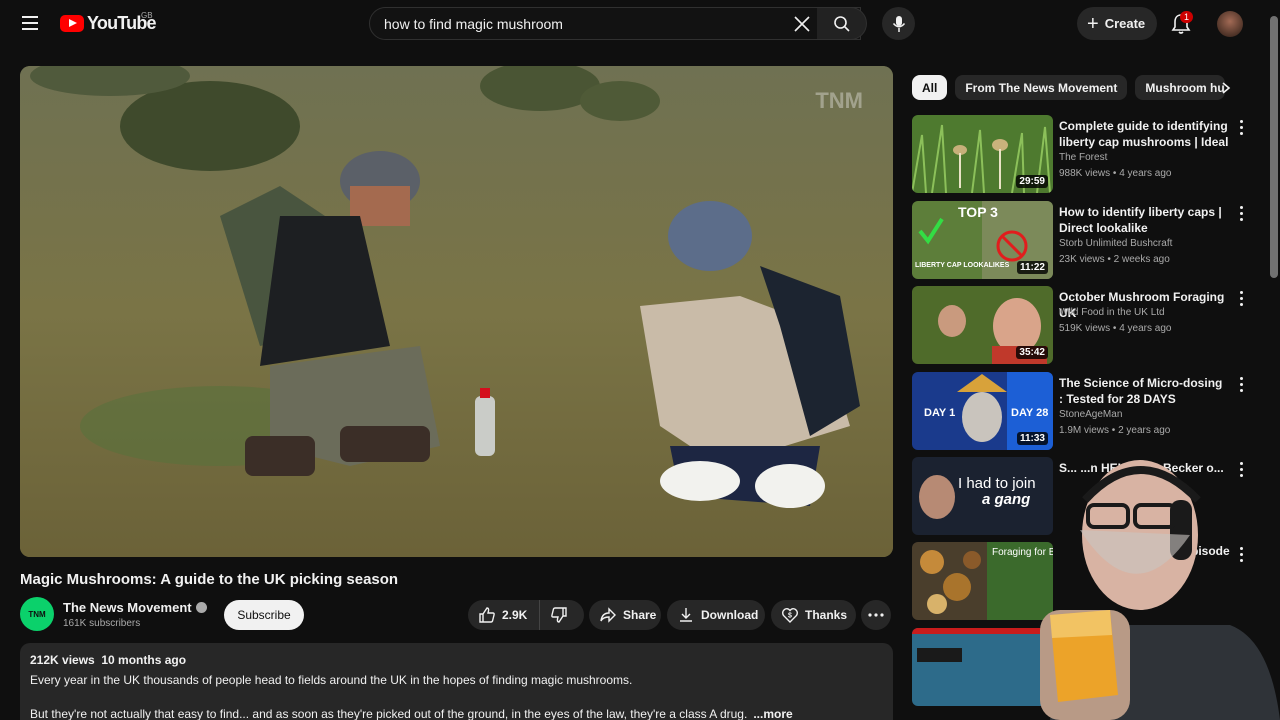  What do you see at coordinates (730, 615) in the screenshot?
I see `download-label: Download` at bounding box center [730, 615].